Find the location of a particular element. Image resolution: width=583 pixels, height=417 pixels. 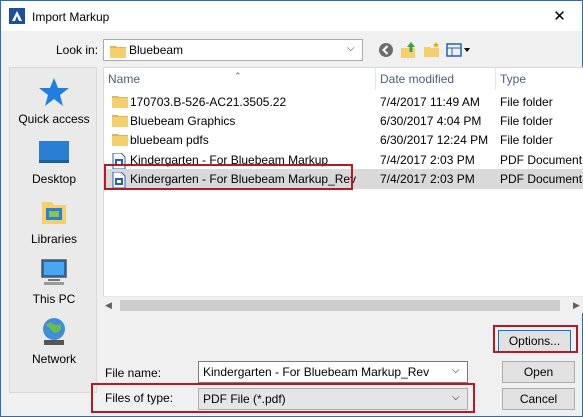

computer-icon is located at coordinates (54, 272).